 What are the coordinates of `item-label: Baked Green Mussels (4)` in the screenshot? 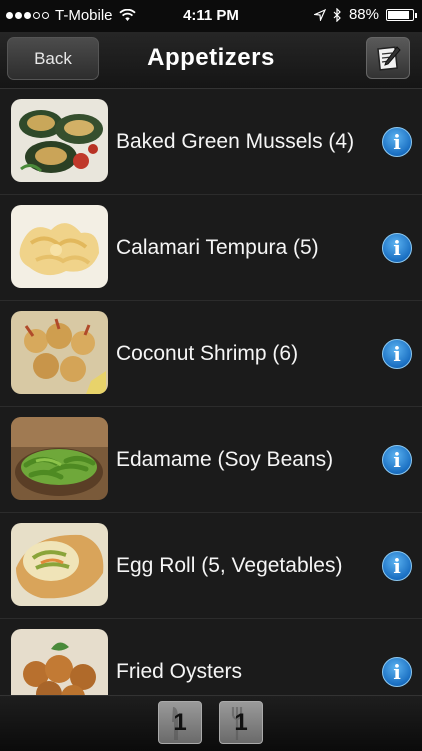 It's located at (235, 141).